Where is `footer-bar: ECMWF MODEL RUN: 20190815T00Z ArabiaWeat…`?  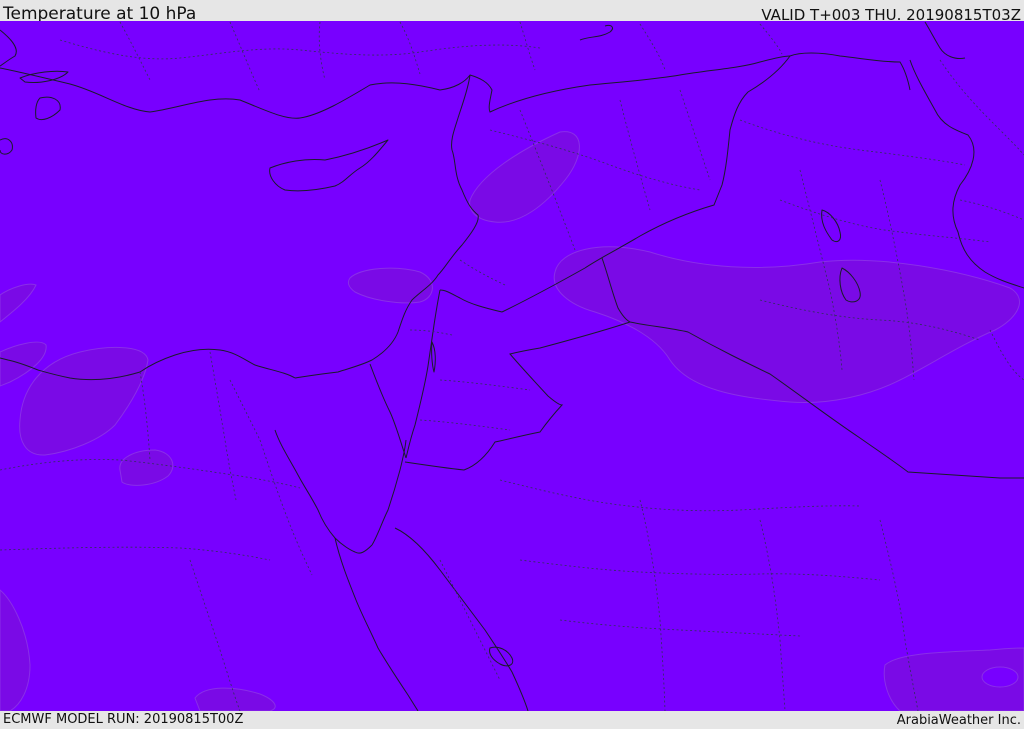
footer-bar: ECMWF MODEL RUN: 20190815T00Z ArabiaWeat… is located at coordinates (512, 720).